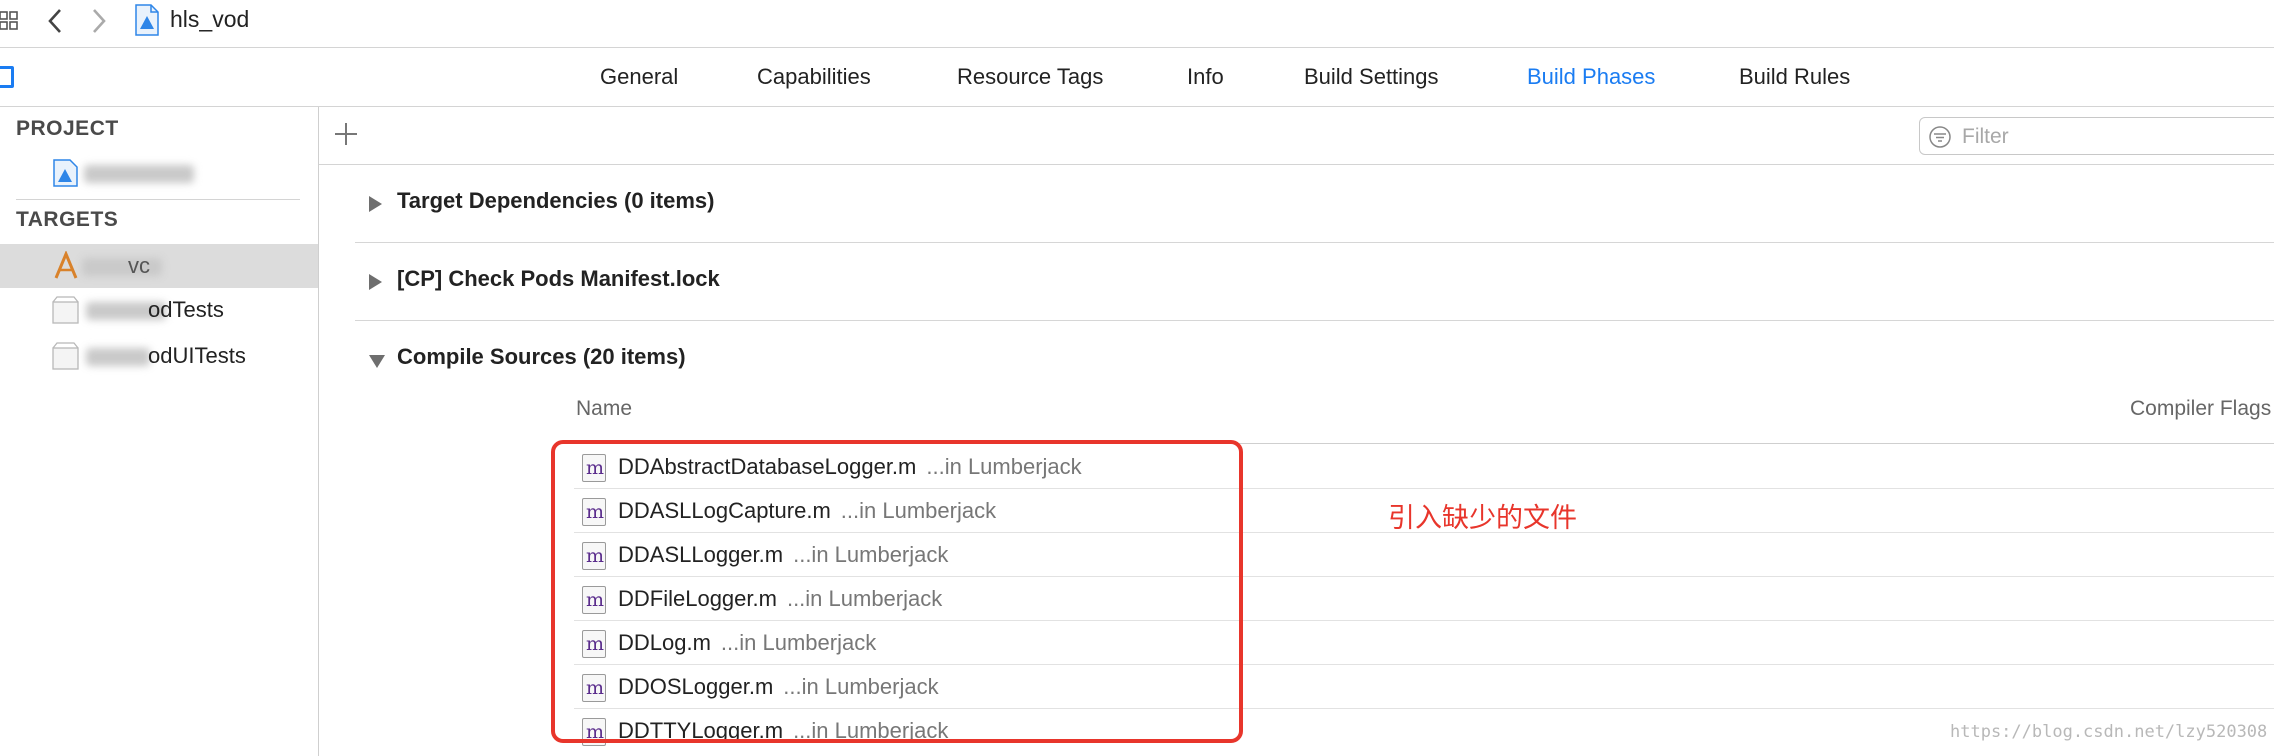 The height and width of the screenshot is (756, 2274). What do you see at coordinates (65, 356) in the screenshot?
I see `ui-test-bundle-icon` at bounding box center [65, 356].